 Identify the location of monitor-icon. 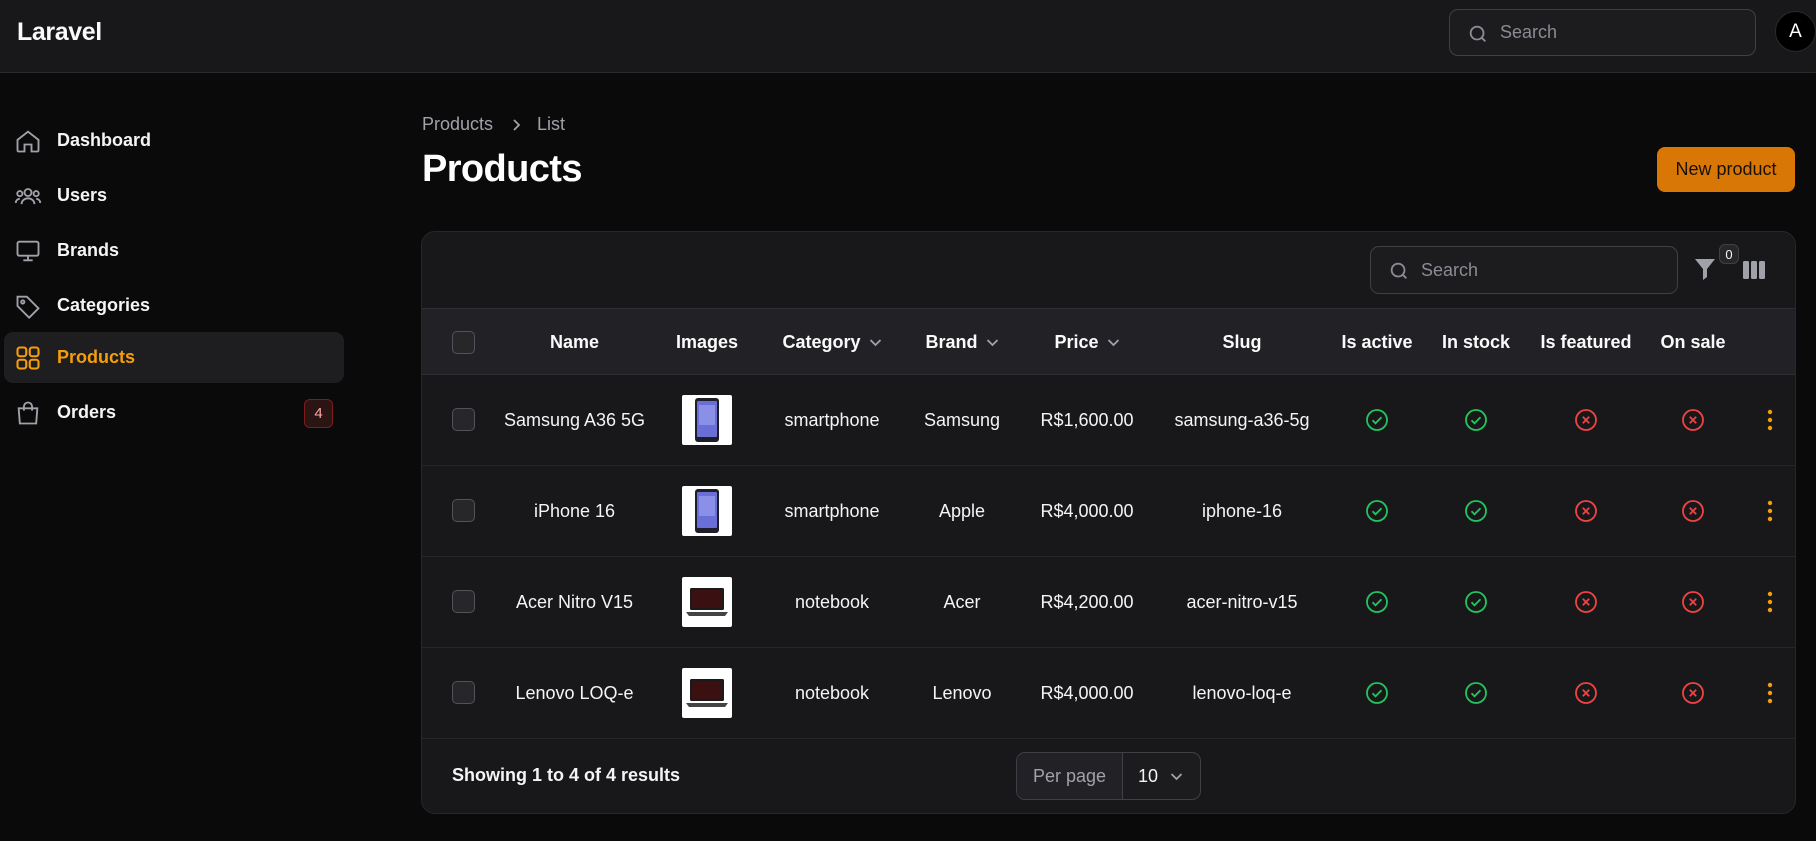
(28, 251).